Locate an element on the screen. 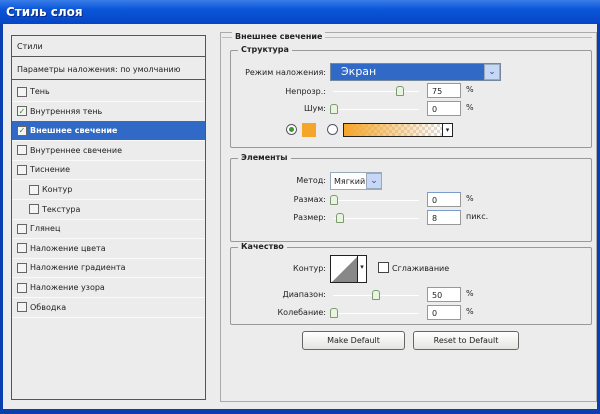  structure-legend: Структура is located at coordinates (265, 49).